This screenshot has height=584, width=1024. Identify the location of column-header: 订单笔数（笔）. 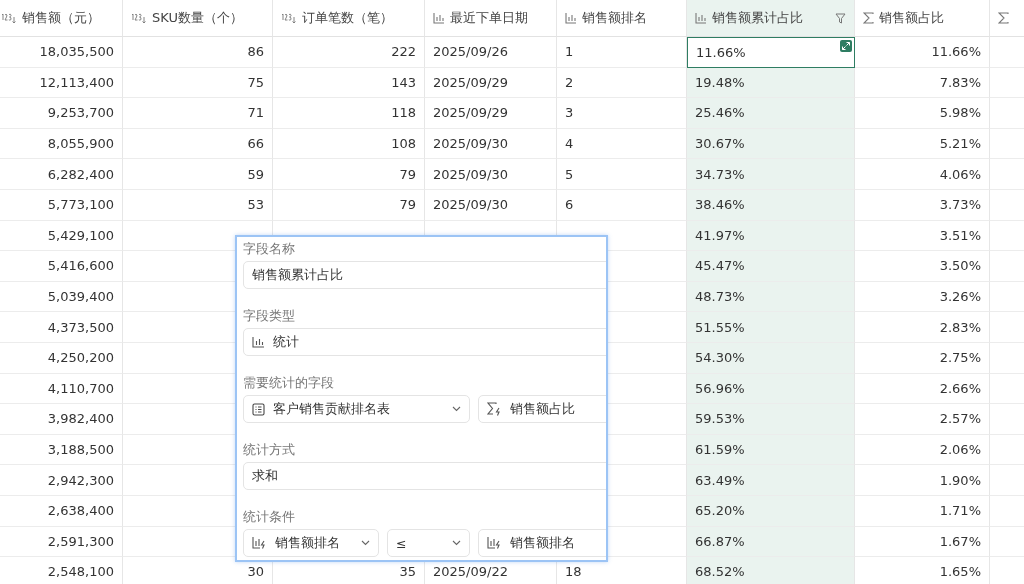
(349, 18).